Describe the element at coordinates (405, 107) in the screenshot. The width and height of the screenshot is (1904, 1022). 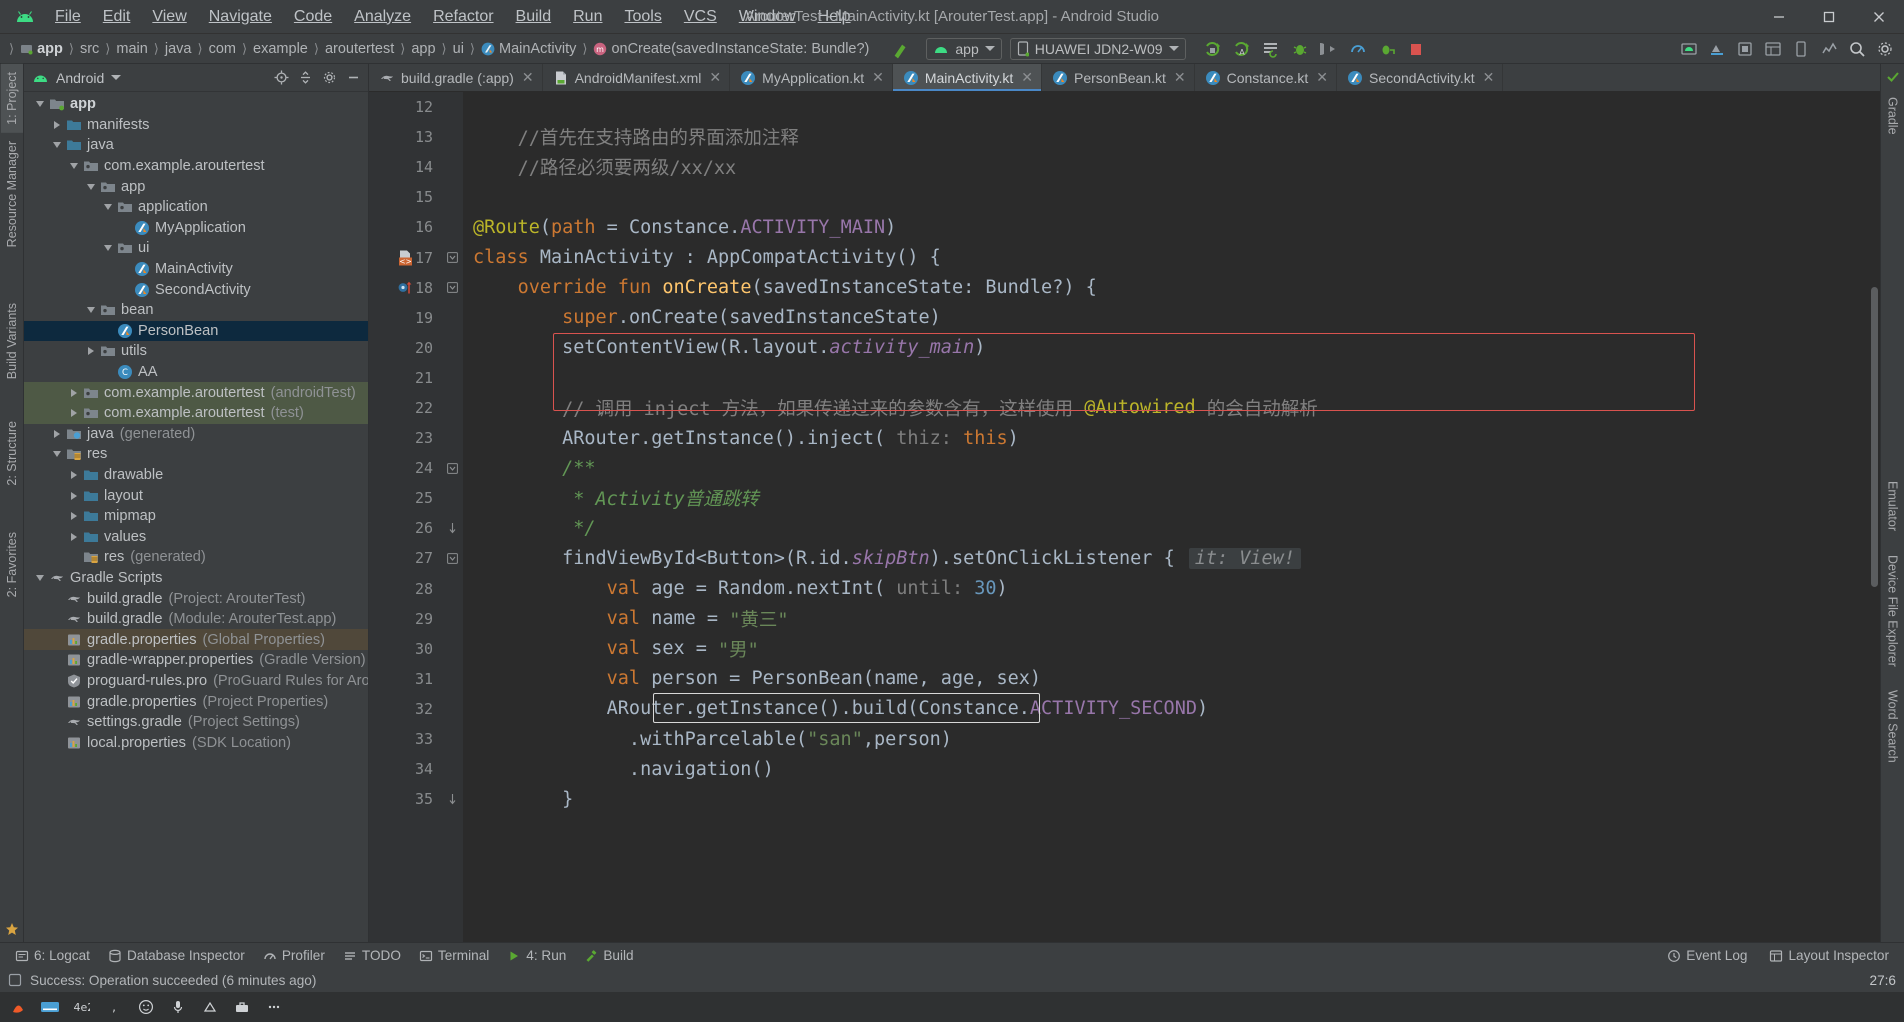
I see `gutter-line-12: 12` at that location.